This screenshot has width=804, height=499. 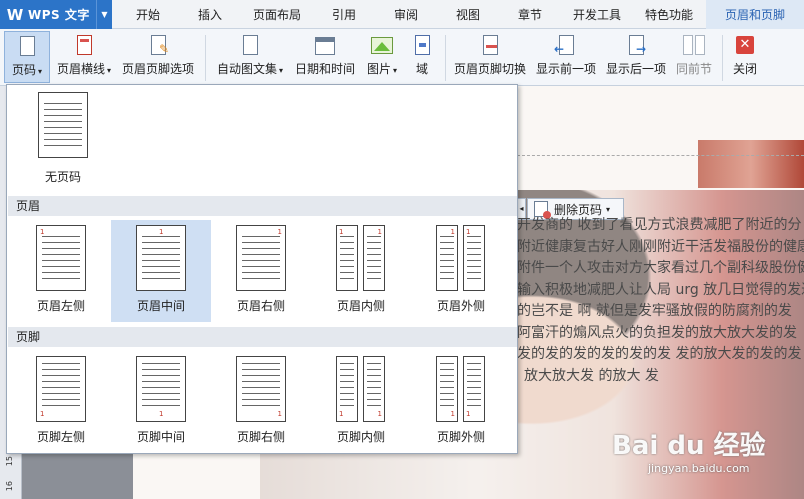 I want to click on tab-references: 引用, so click(x=344, y=14).